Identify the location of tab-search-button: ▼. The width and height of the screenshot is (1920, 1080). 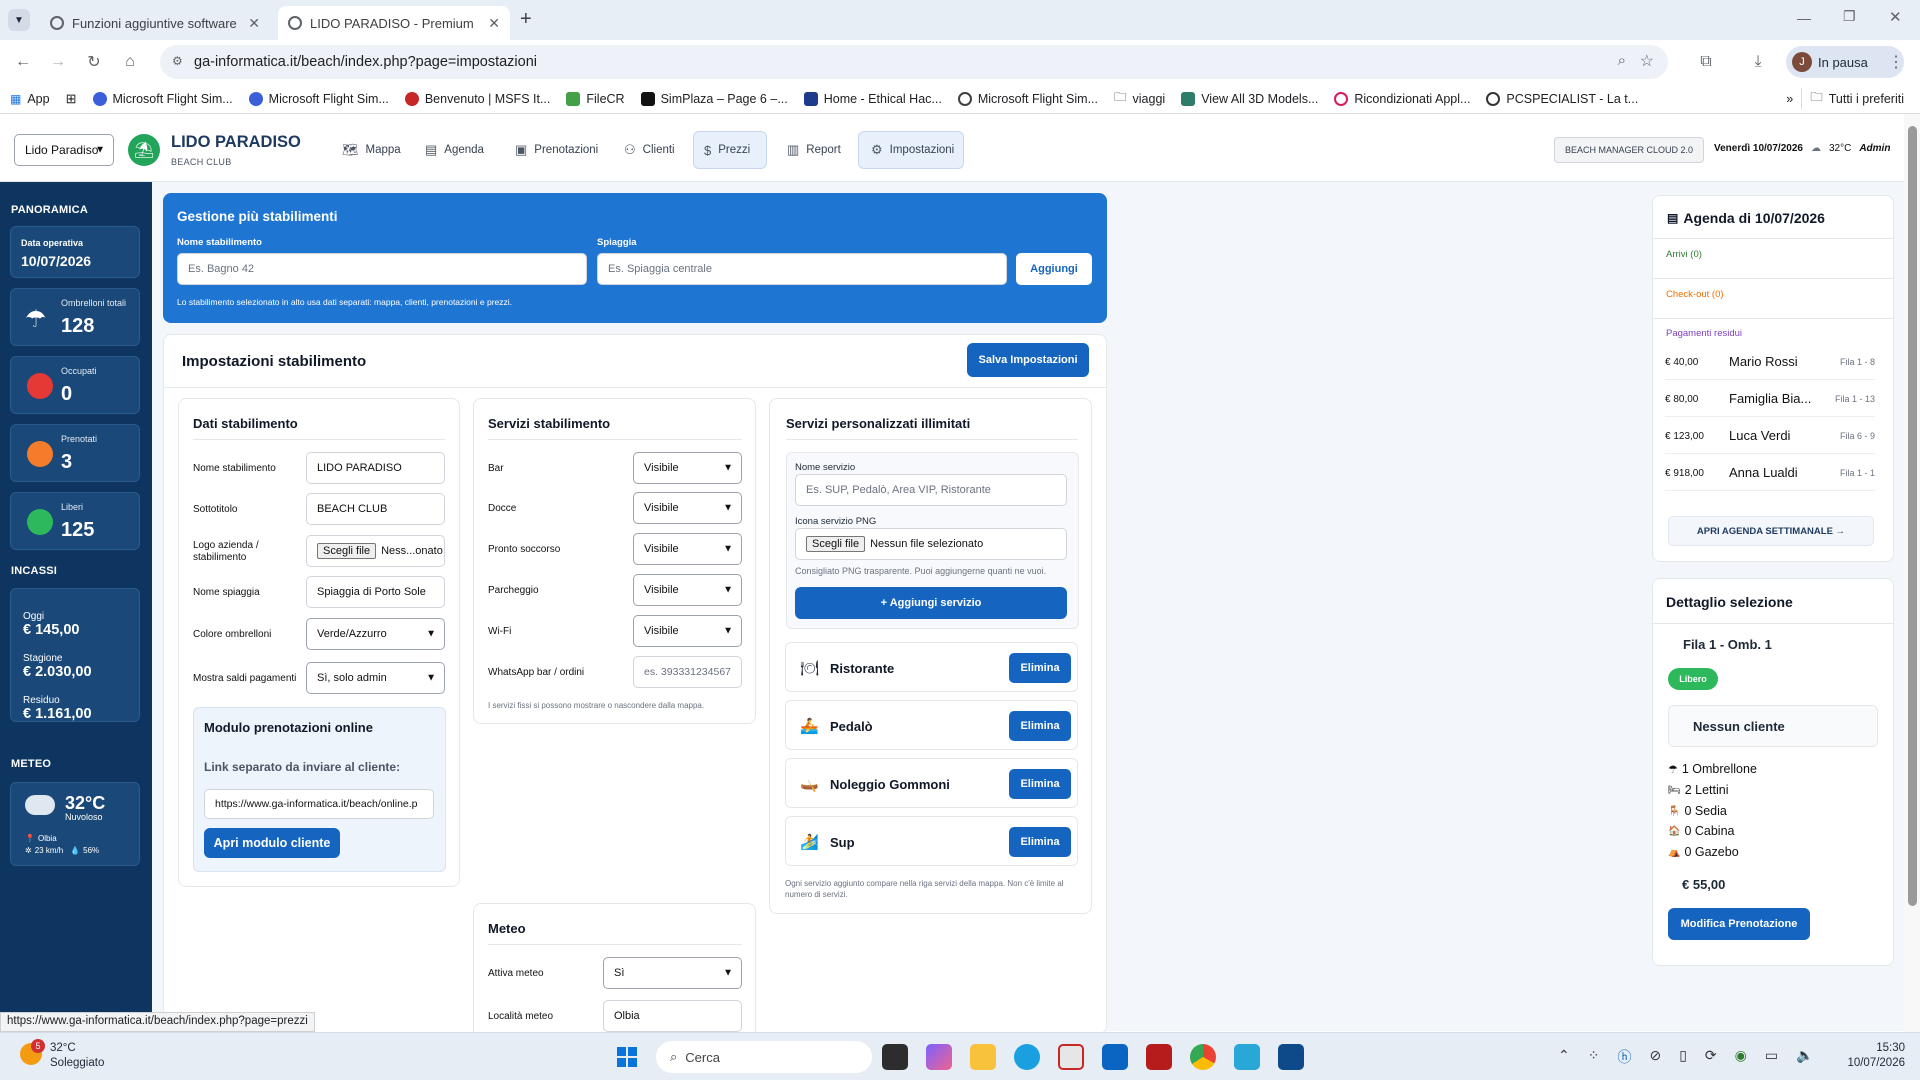
(19, 20).